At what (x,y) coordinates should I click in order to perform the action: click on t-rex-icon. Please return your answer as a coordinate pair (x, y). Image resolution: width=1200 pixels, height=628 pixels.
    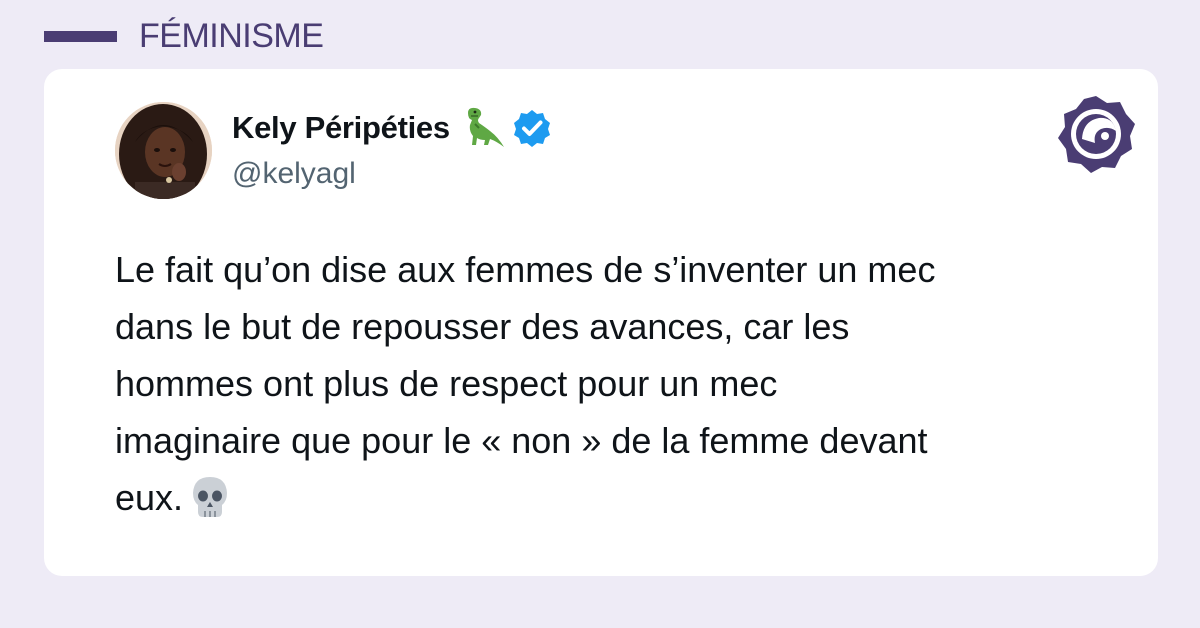
    Looking at the image, I should click on (483, 128).